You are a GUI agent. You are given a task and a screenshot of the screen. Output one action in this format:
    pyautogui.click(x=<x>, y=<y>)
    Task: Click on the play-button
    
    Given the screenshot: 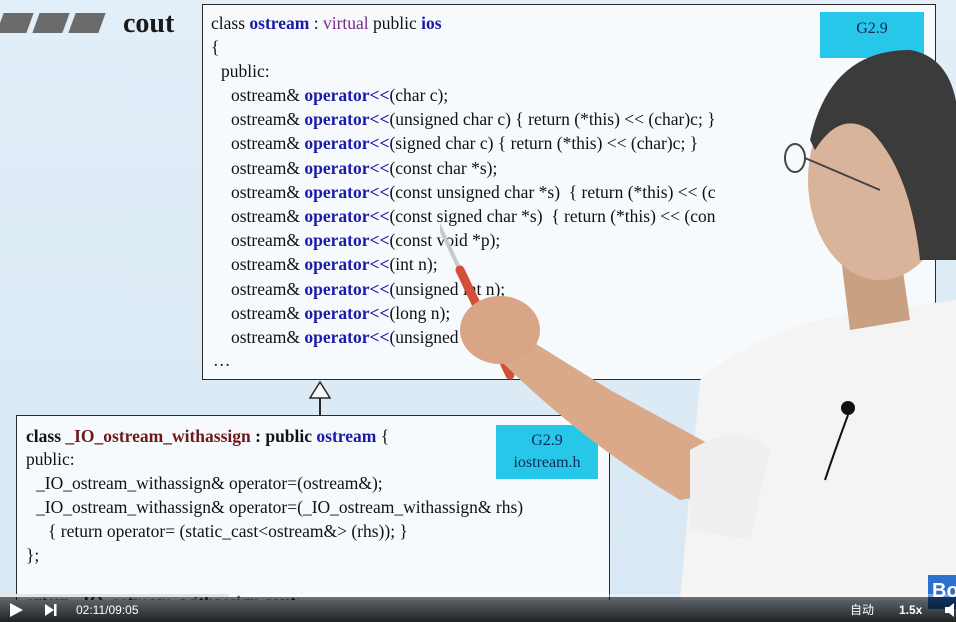 What is the action you would take?
    pyautogui.click(x=16, y=609)
    